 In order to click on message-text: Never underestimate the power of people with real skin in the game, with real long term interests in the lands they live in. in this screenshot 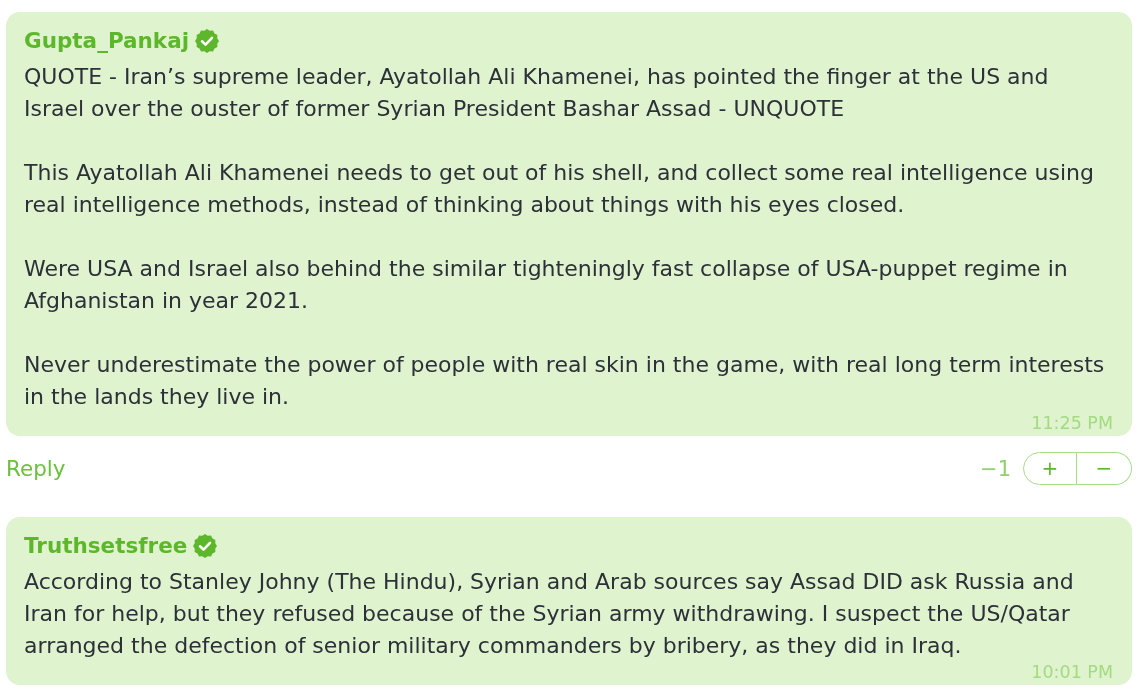, I will do `click(565, 381)`.